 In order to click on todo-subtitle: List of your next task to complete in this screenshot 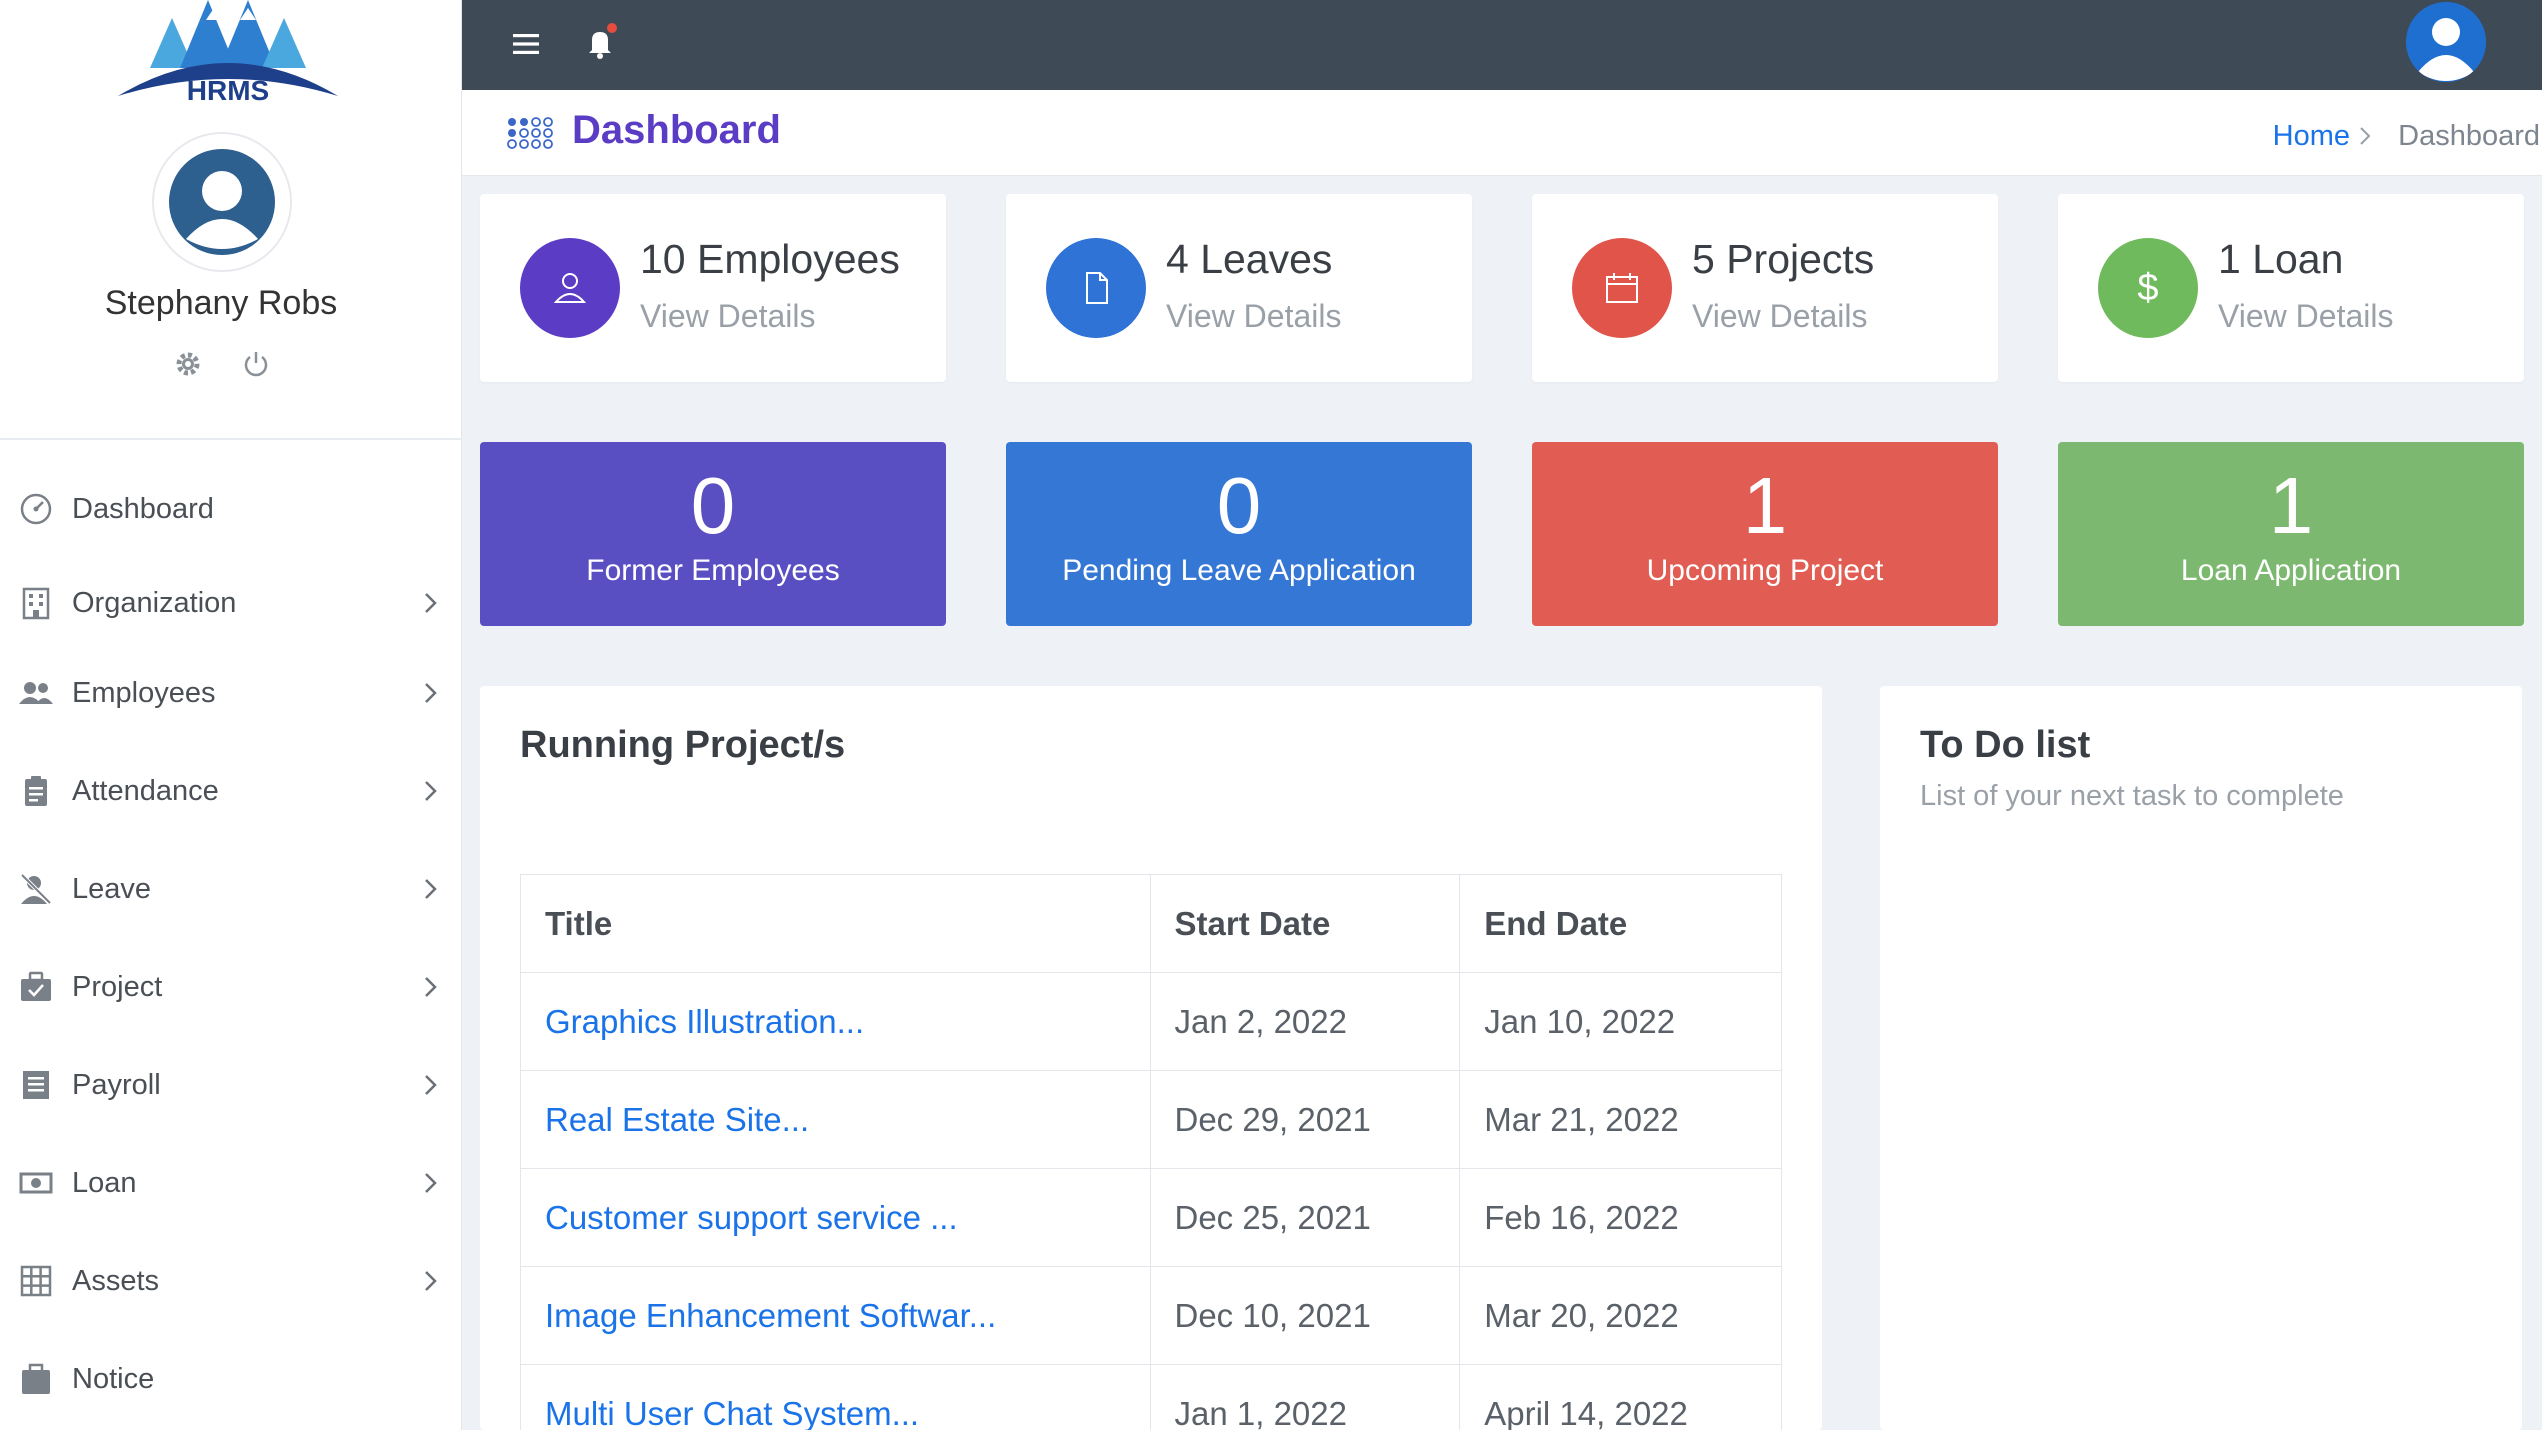, I will do `click(2132, 796)`.